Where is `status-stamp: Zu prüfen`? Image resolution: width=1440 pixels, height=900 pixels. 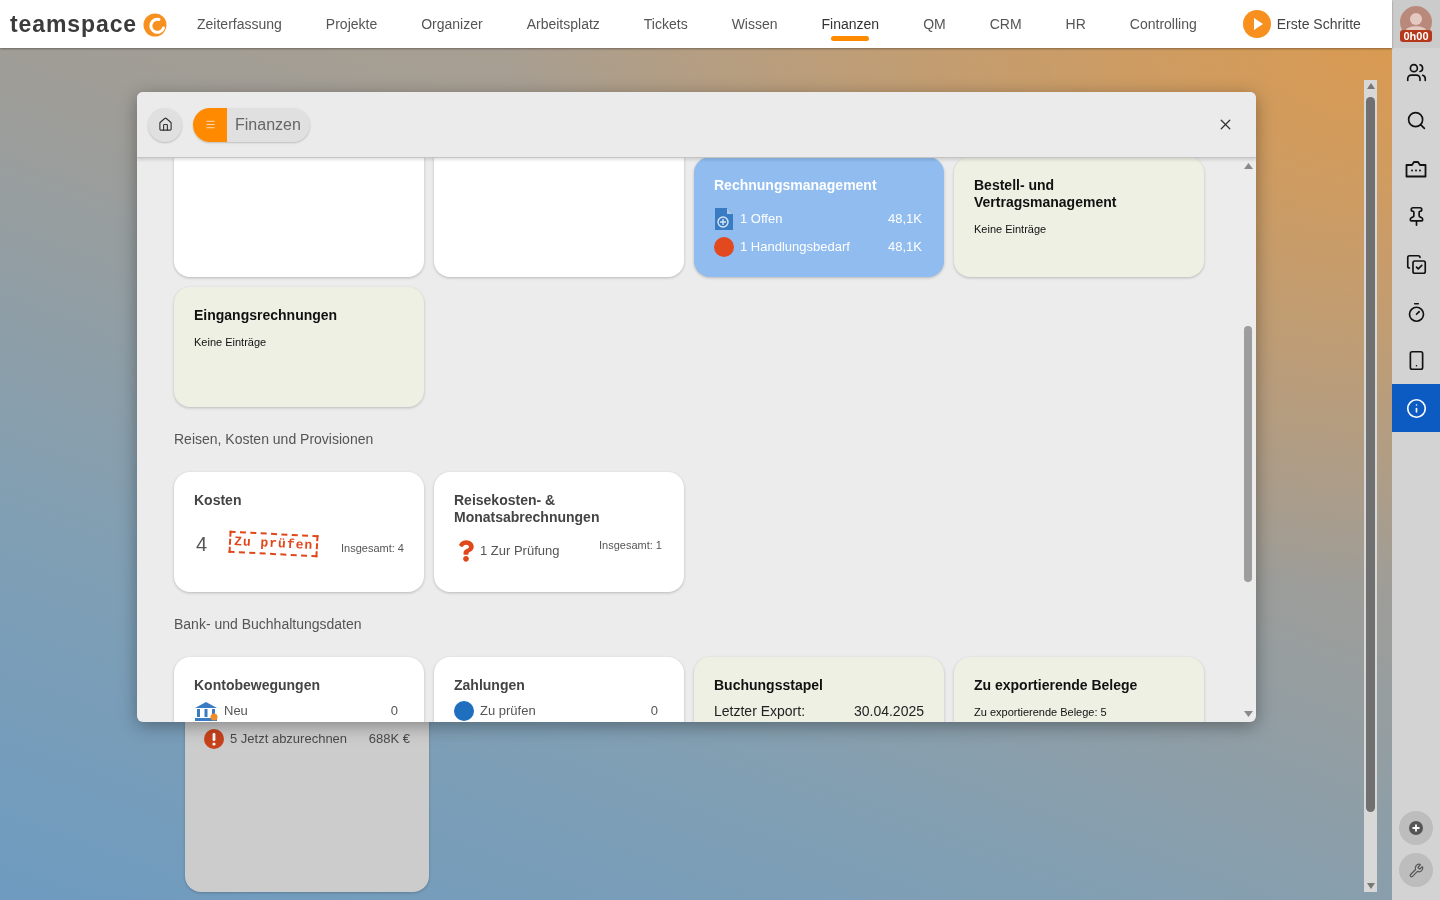 status-stamp: Zu prüfen is located at coordinates (273, 544).